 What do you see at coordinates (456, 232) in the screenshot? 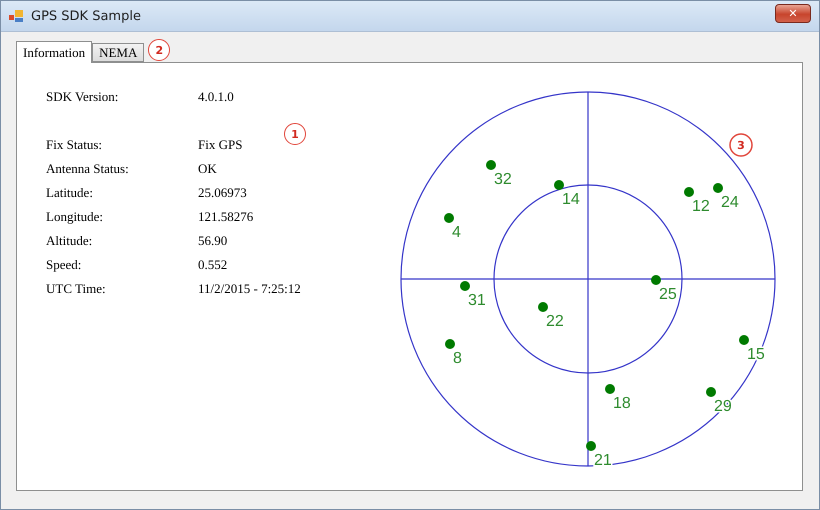
I see `satellite-label: 4` at bounding box center [456, 232].